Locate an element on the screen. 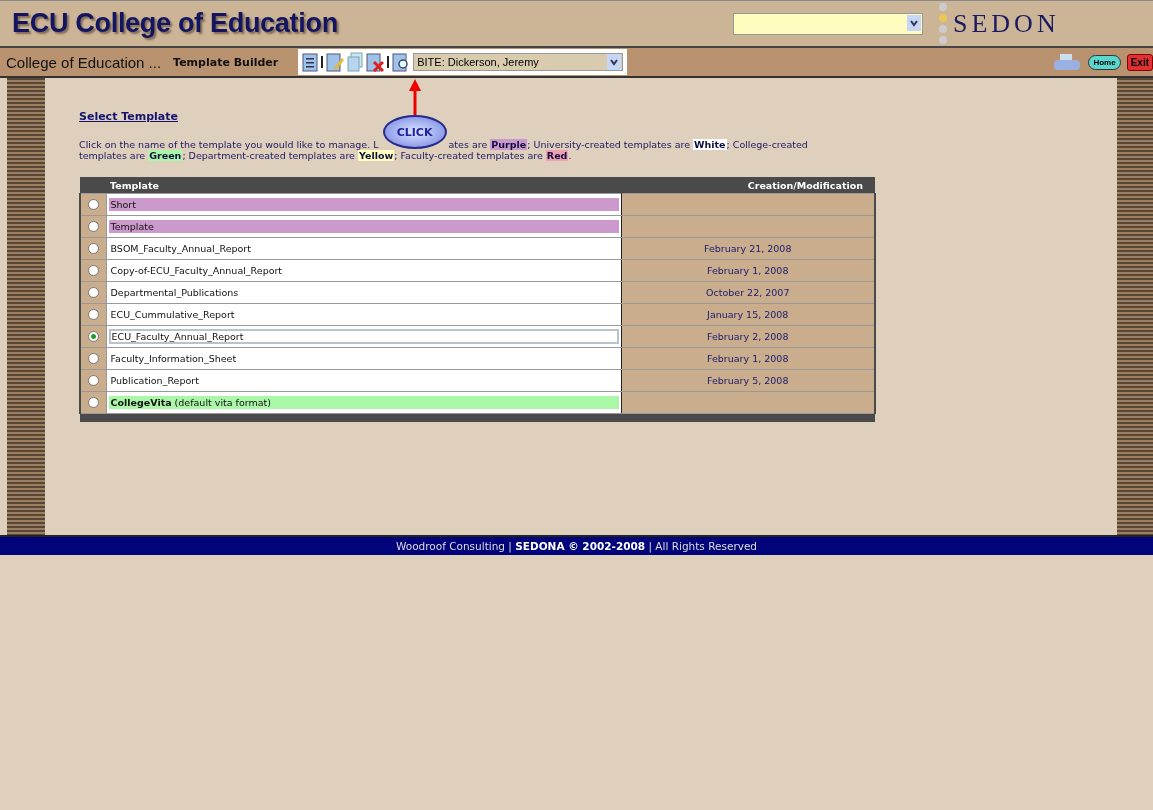 This screenshot has height=810, width=1153. date-text: February 2, 2008 is located at coordinates (748, 336).